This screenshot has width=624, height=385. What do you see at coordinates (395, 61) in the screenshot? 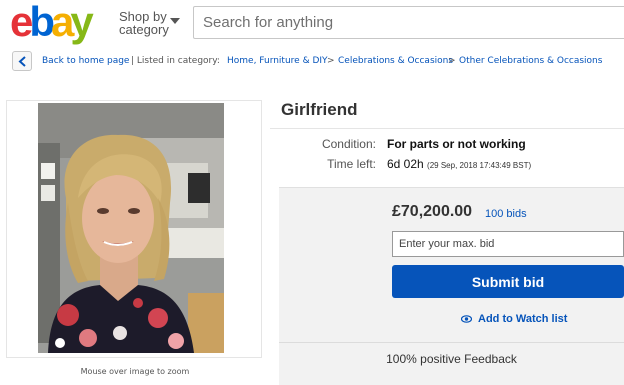
I see `breadcrumb-item-celebrations-occasions: Celebrations & Occasions` at bounding box center [395, 61].